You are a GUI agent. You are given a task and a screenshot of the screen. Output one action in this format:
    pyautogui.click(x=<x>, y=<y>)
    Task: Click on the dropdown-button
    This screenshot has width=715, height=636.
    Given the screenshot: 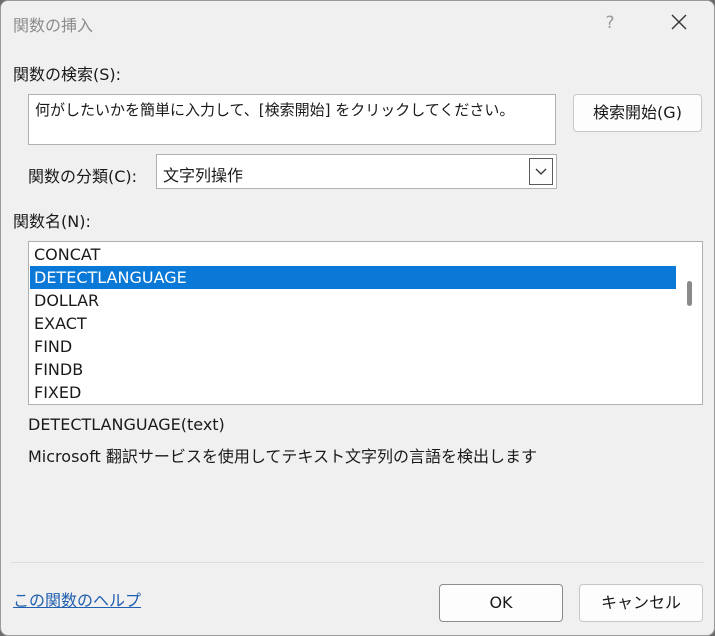 What is the action you would take?
    pyautogui.click(x=541, y=171)
    